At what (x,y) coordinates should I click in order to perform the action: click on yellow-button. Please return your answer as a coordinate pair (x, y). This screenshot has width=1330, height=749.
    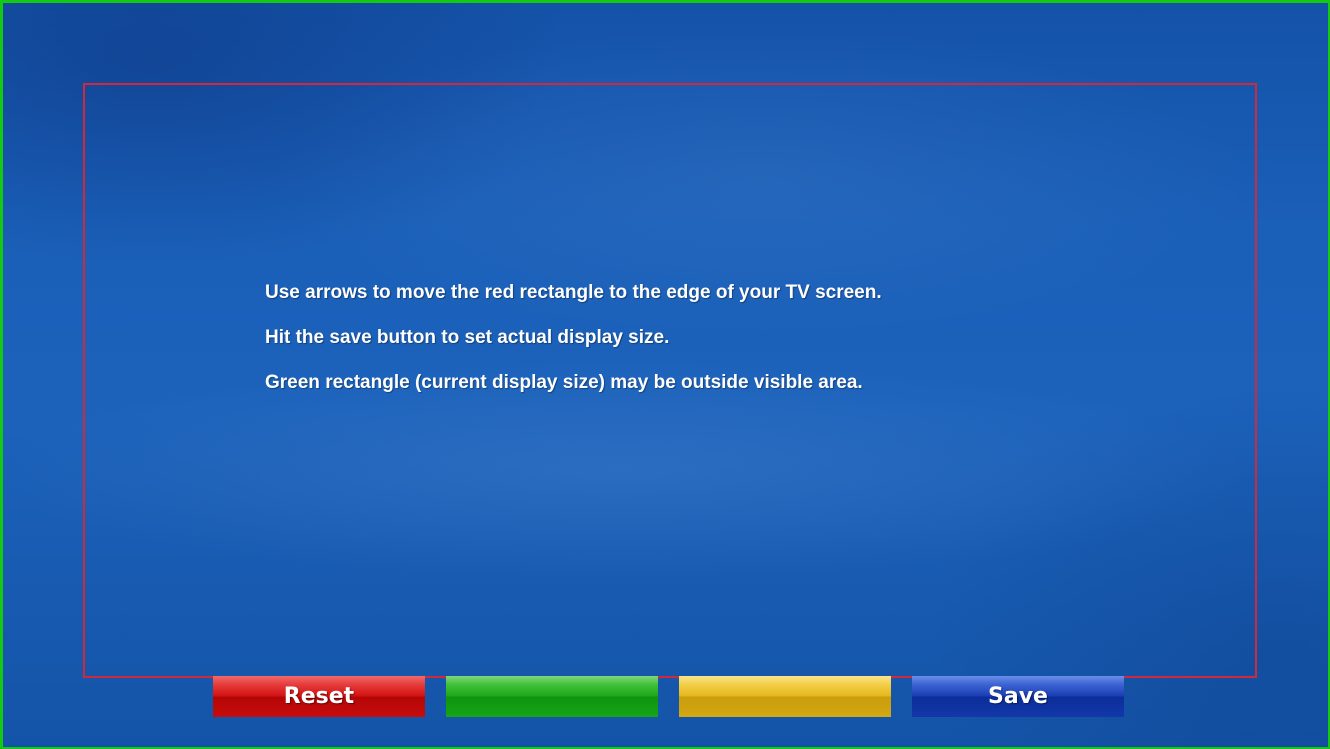
    Looking at the image, I should click on (785, 696).